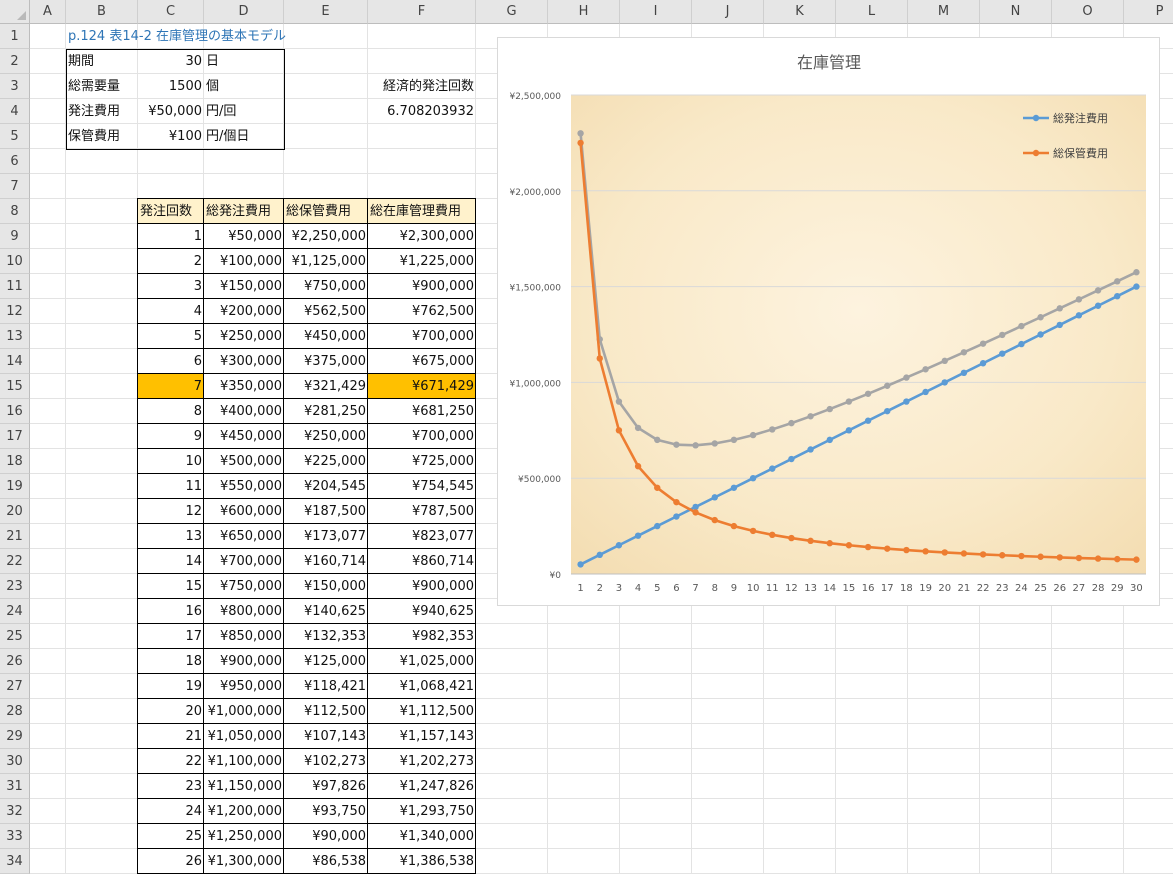 The height and width of the screenshot is (874, 1173). Describe the element at coordinates (15, 536) in the screenshot. I see `row-header-21: 21` at that location.